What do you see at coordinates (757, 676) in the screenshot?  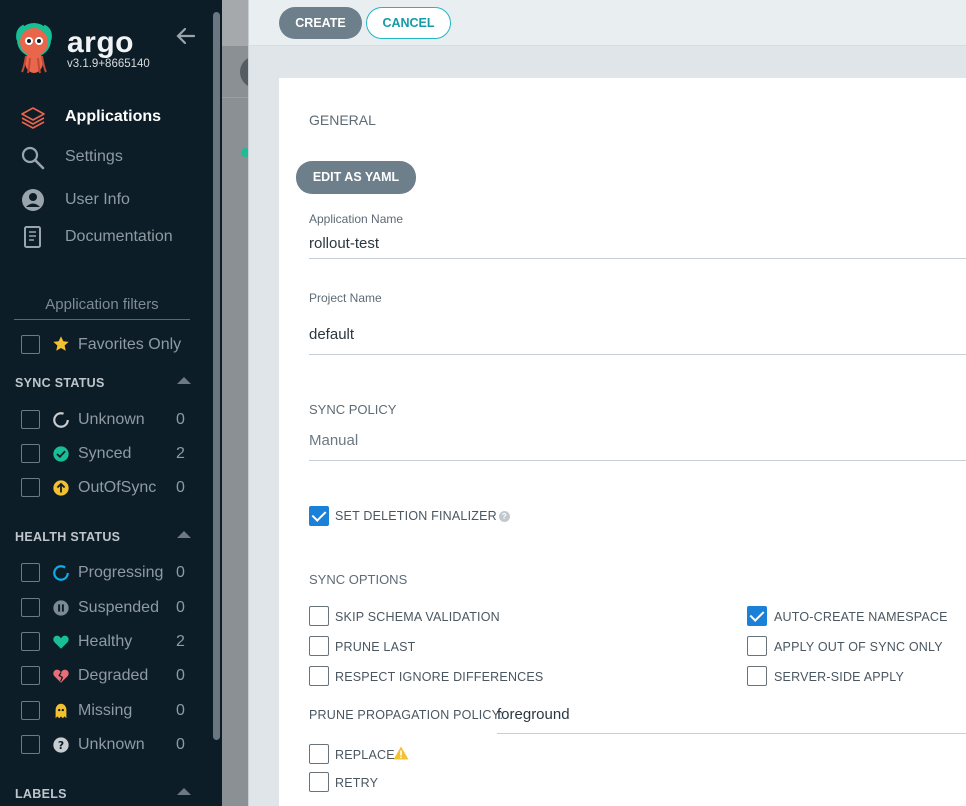 I see `server-side-apply-checkbox` at bounding box center [757, 676].